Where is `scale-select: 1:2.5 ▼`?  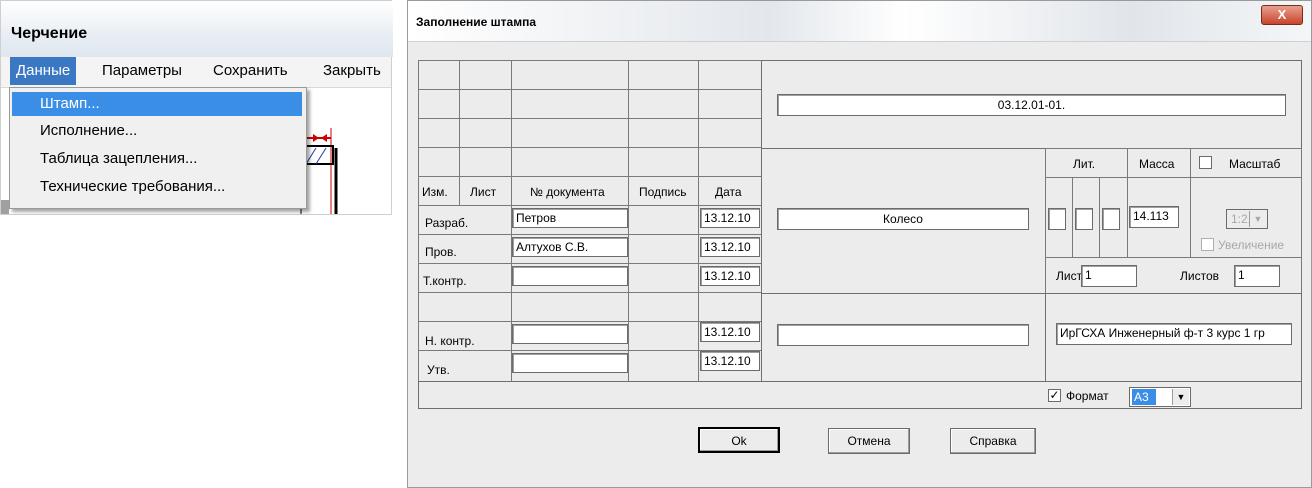
scale-select: 1:2.5 ▼ is located at coordinates (1247, 219).